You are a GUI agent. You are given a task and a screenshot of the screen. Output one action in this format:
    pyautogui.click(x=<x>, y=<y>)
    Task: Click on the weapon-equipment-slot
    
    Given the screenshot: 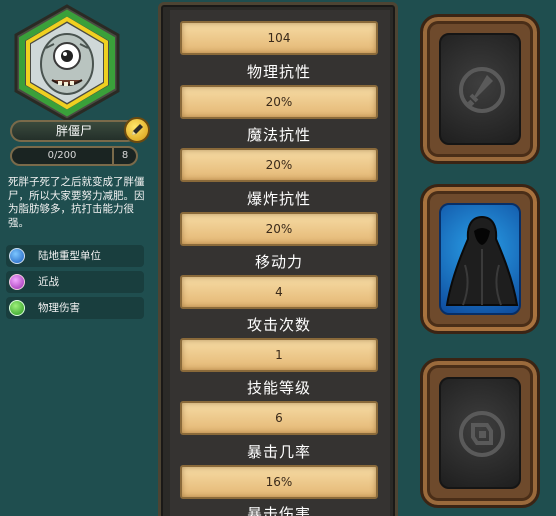 What is the action you would take?
    pyautogui.click(x=480, y=89)
    